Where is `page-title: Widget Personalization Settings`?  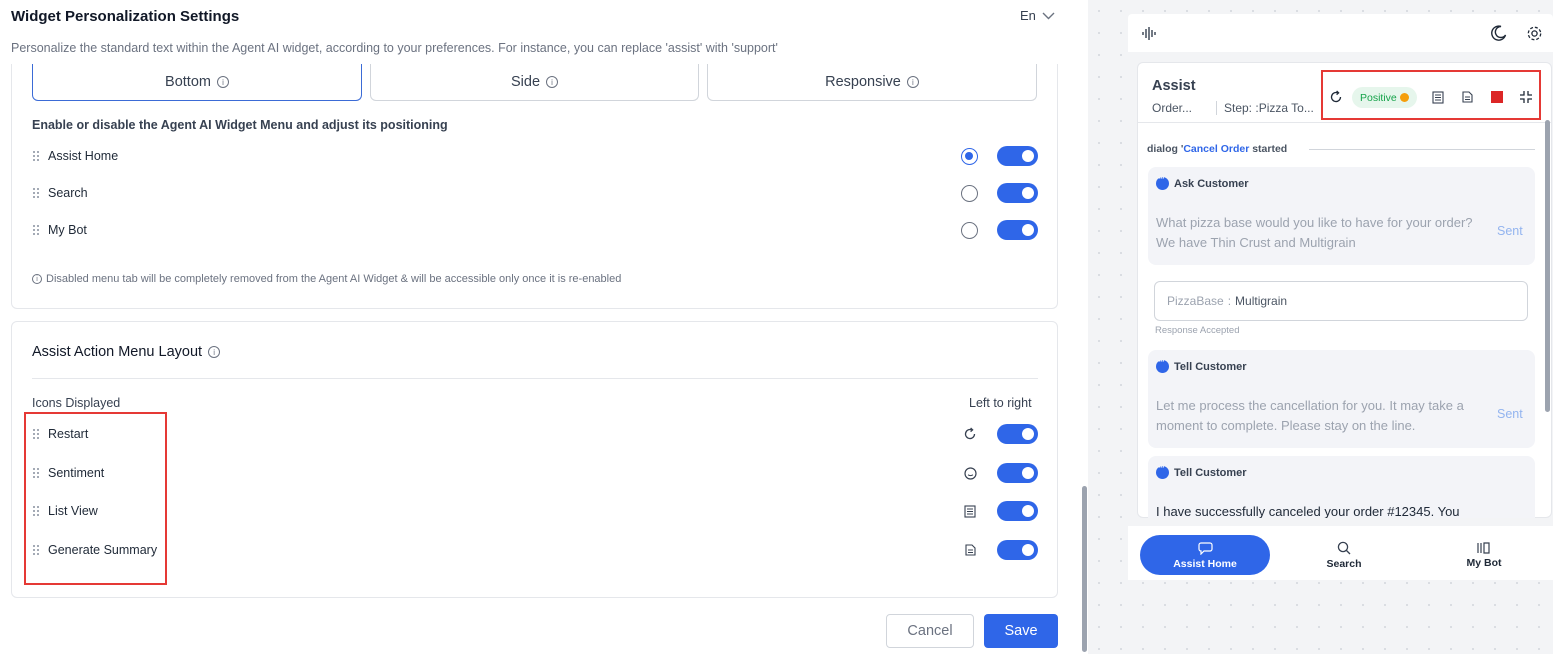
page-title: Widget Personalization Settings is located at coordinates (125, 16).